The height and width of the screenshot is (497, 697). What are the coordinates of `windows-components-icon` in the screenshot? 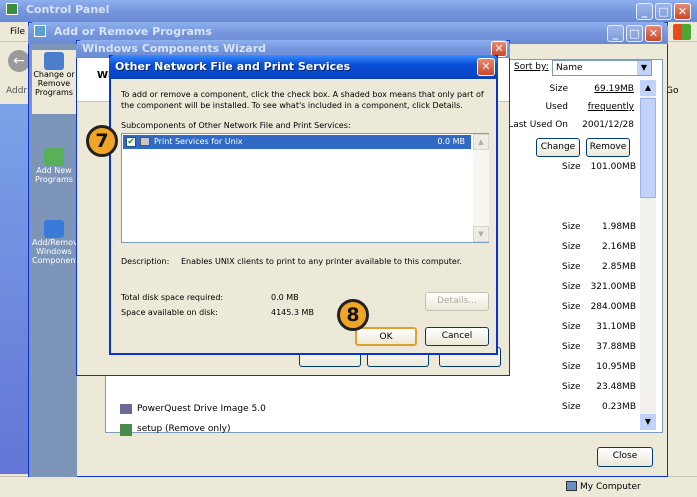 It's located at (54, 229).